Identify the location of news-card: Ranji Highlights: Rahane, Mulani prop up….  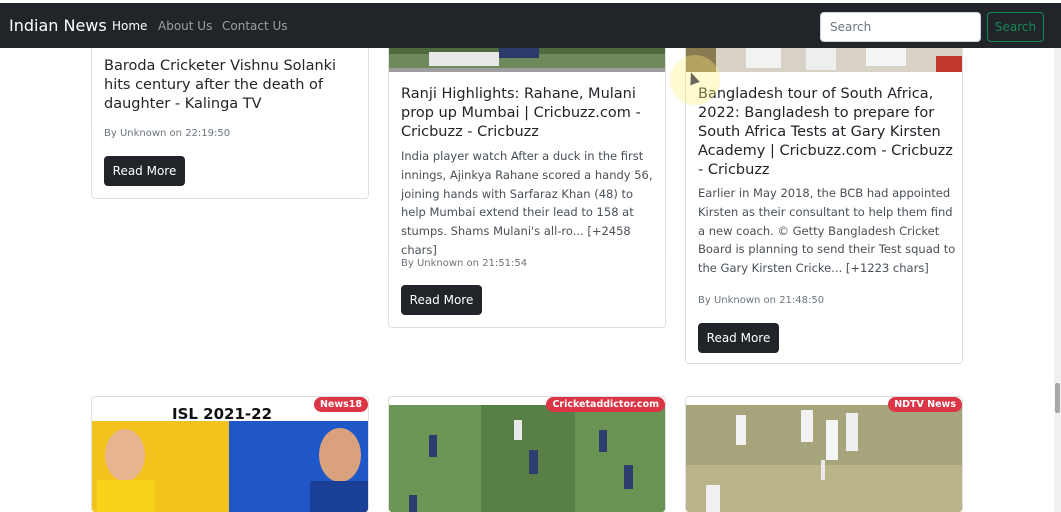
(527, 188).